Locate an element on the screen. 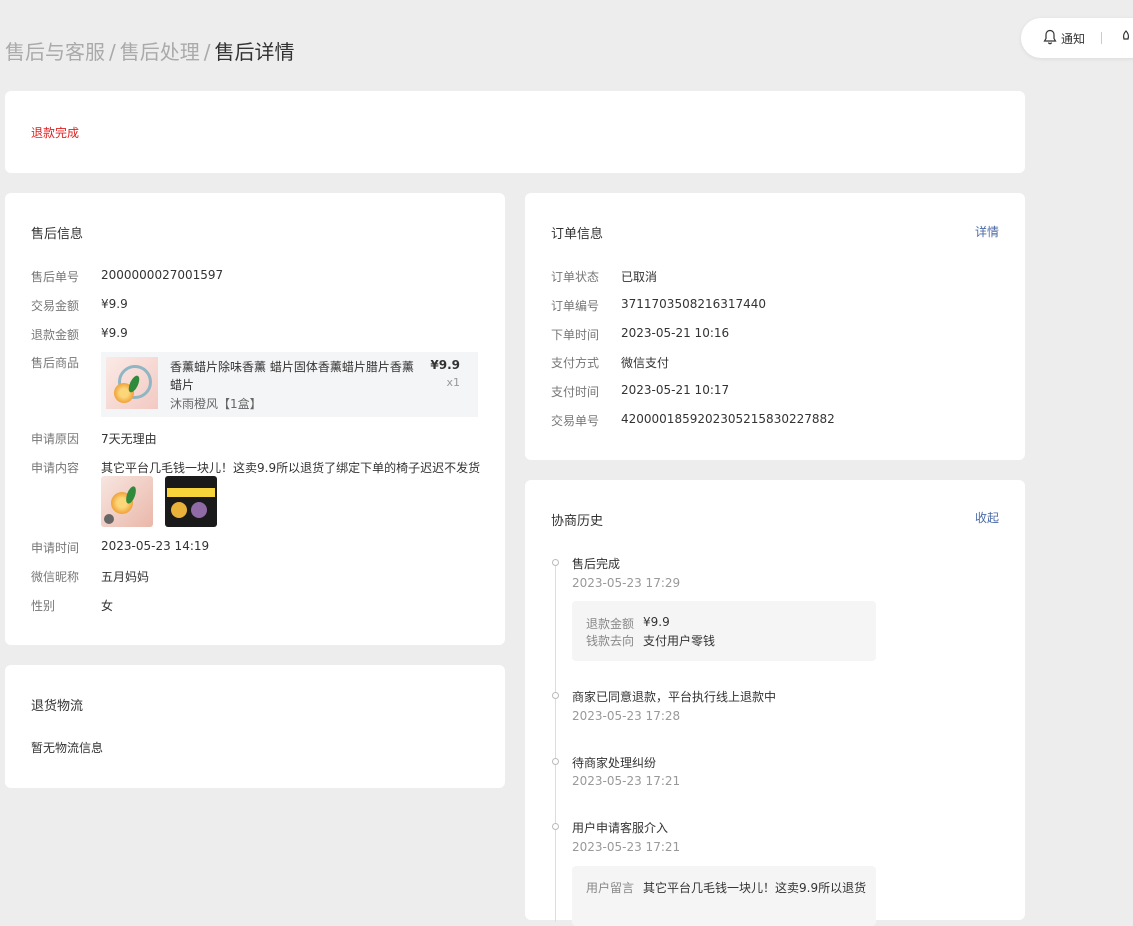 The width and height of the screenshot is (1133, 926). gender-value: 女 is located at coordinates (107, 606).